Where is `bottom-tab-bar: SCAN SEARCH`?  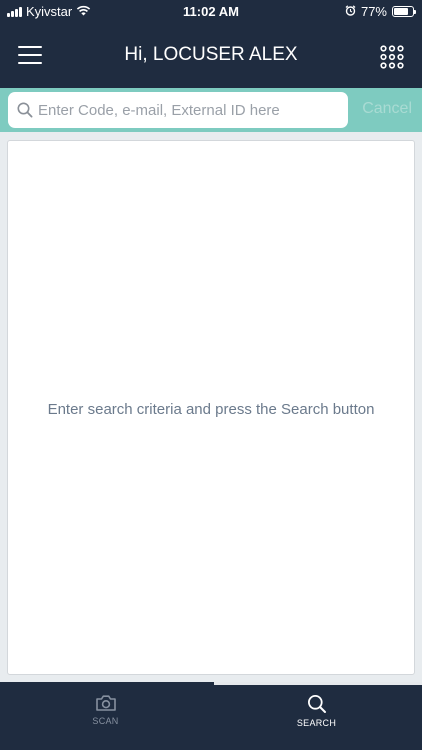
bottom-tab-bar: SCAN SEARCH is located at coordinates (211, 718).